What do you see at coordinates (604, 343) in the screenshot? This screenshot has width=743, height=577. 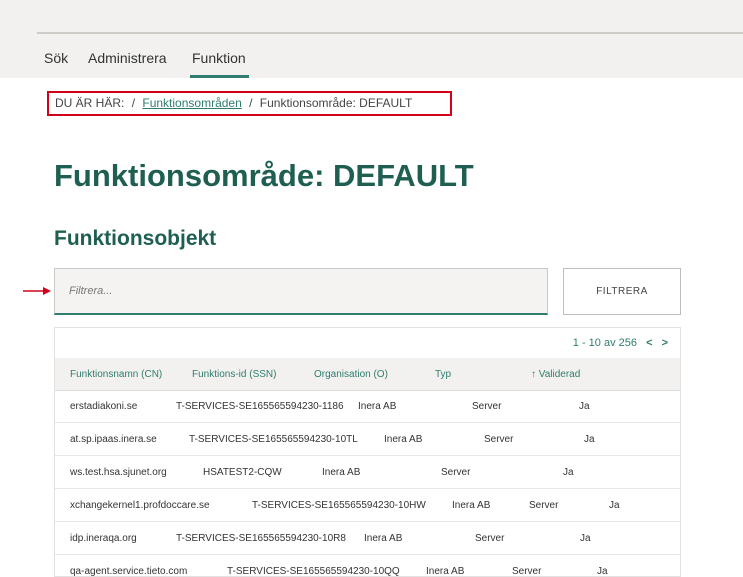 I see `pagination-label: 1 - 10 av 256` at bounding box center [604, 343].